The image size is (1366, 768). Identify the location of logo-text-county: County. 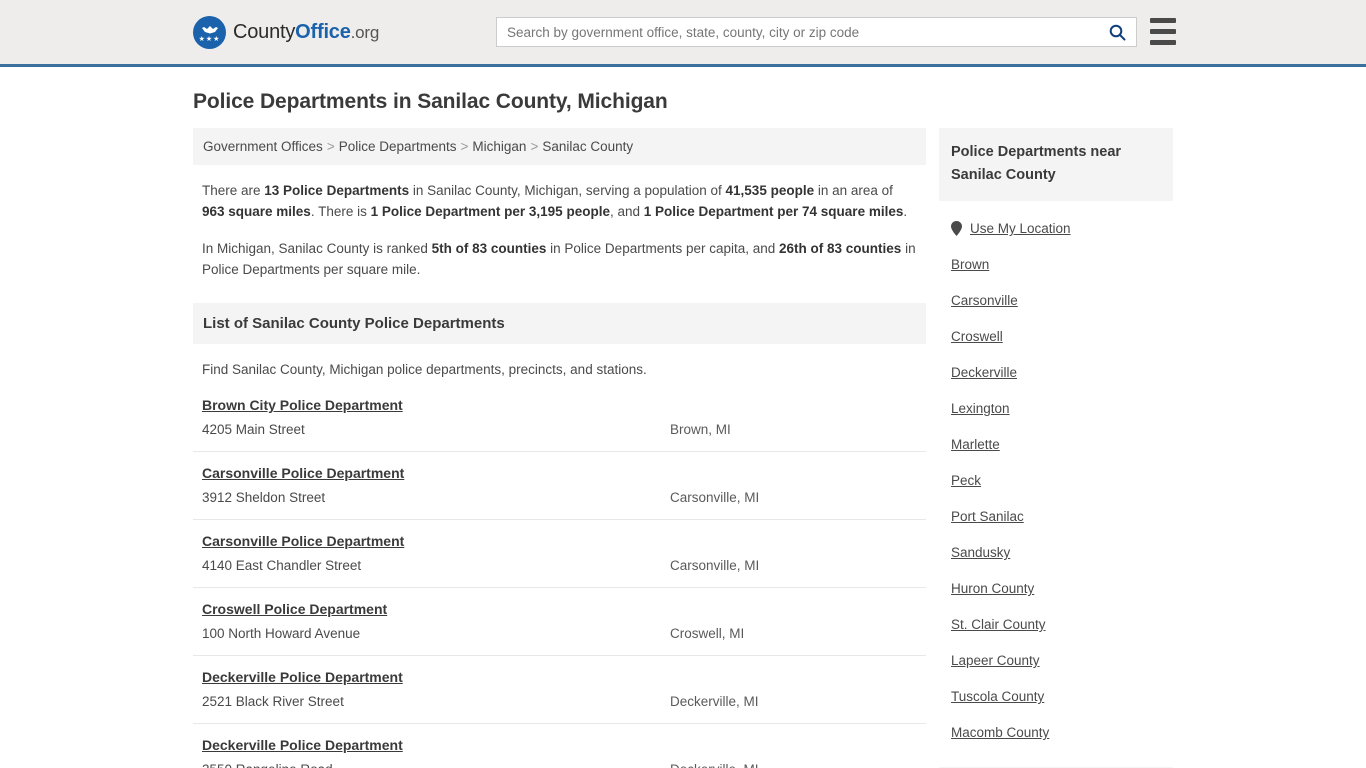
(264, 31).